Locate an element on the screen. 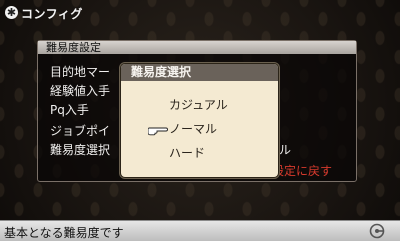 This screenshot has height=241, width=400. gamer-logo is located at coordinates (377, 231).